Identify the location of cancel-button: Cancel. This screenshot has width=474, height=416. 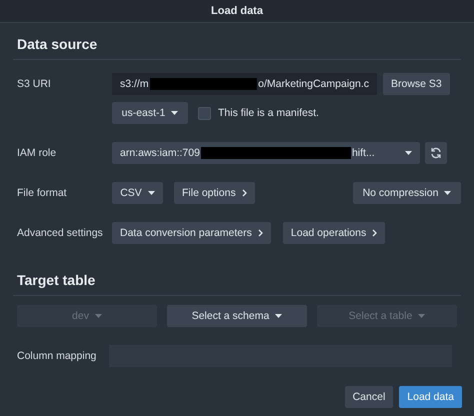
(369, 397).